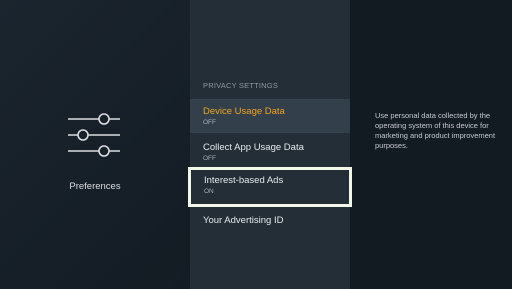 This screenshot has height=289, width=512. I want to click on menu-item-title: Interest-based Ads, so click(244, 180).